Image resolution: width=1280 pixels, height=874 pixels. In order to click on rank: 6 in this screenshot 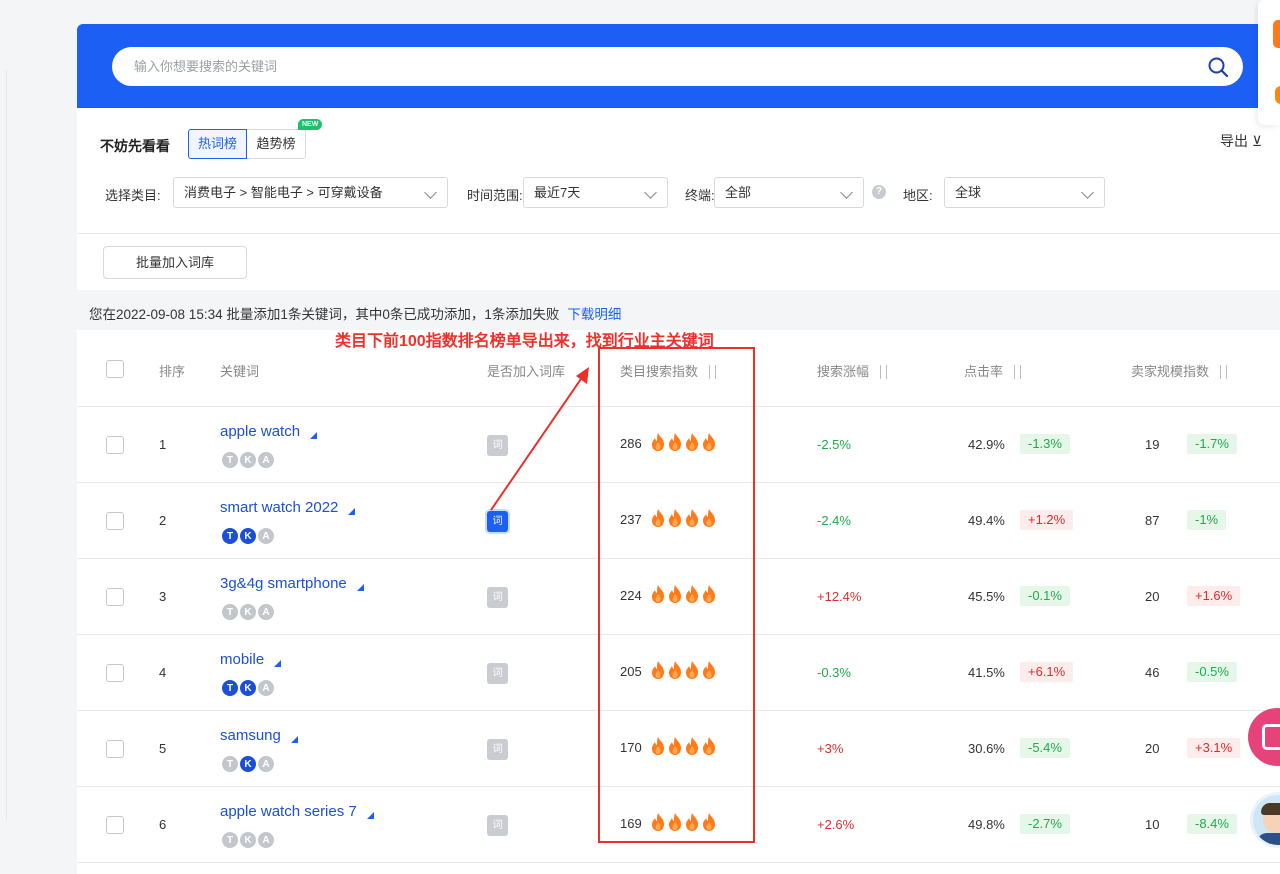, I will do `click(163, 824)`.